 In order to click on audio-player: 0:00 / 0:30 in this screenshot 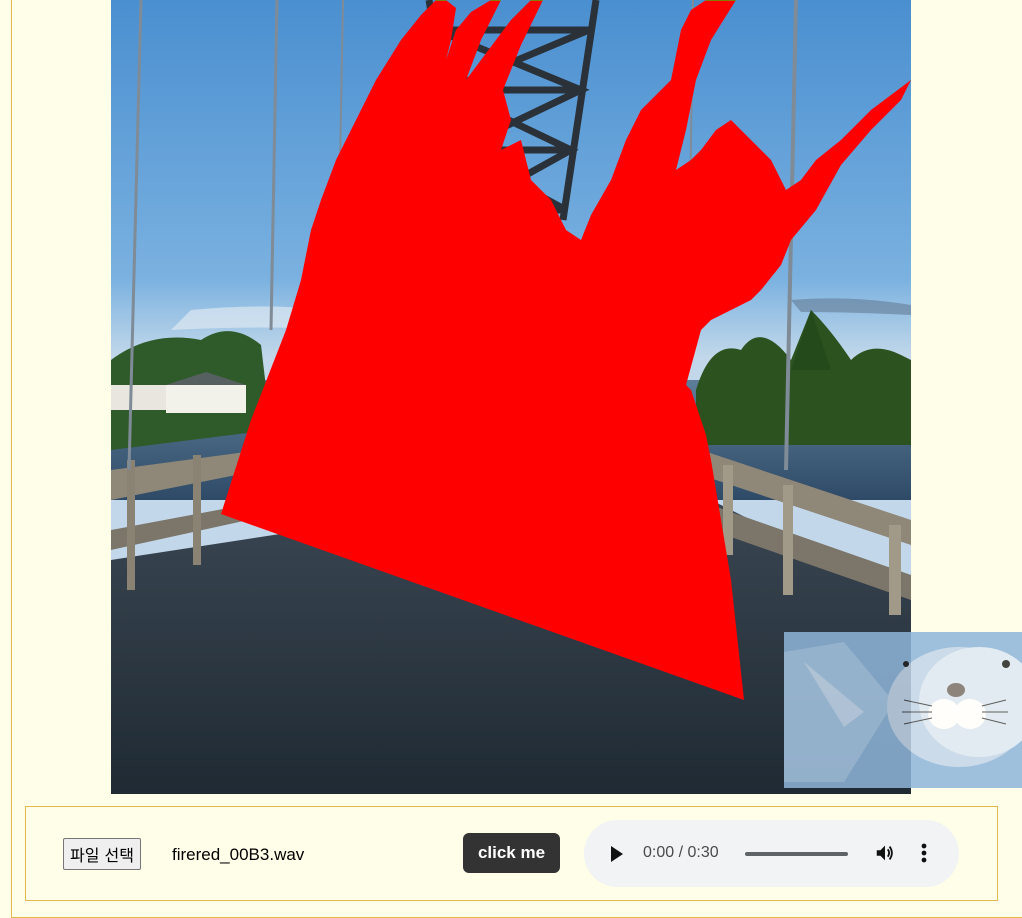, I will do `click(771, 853)`.